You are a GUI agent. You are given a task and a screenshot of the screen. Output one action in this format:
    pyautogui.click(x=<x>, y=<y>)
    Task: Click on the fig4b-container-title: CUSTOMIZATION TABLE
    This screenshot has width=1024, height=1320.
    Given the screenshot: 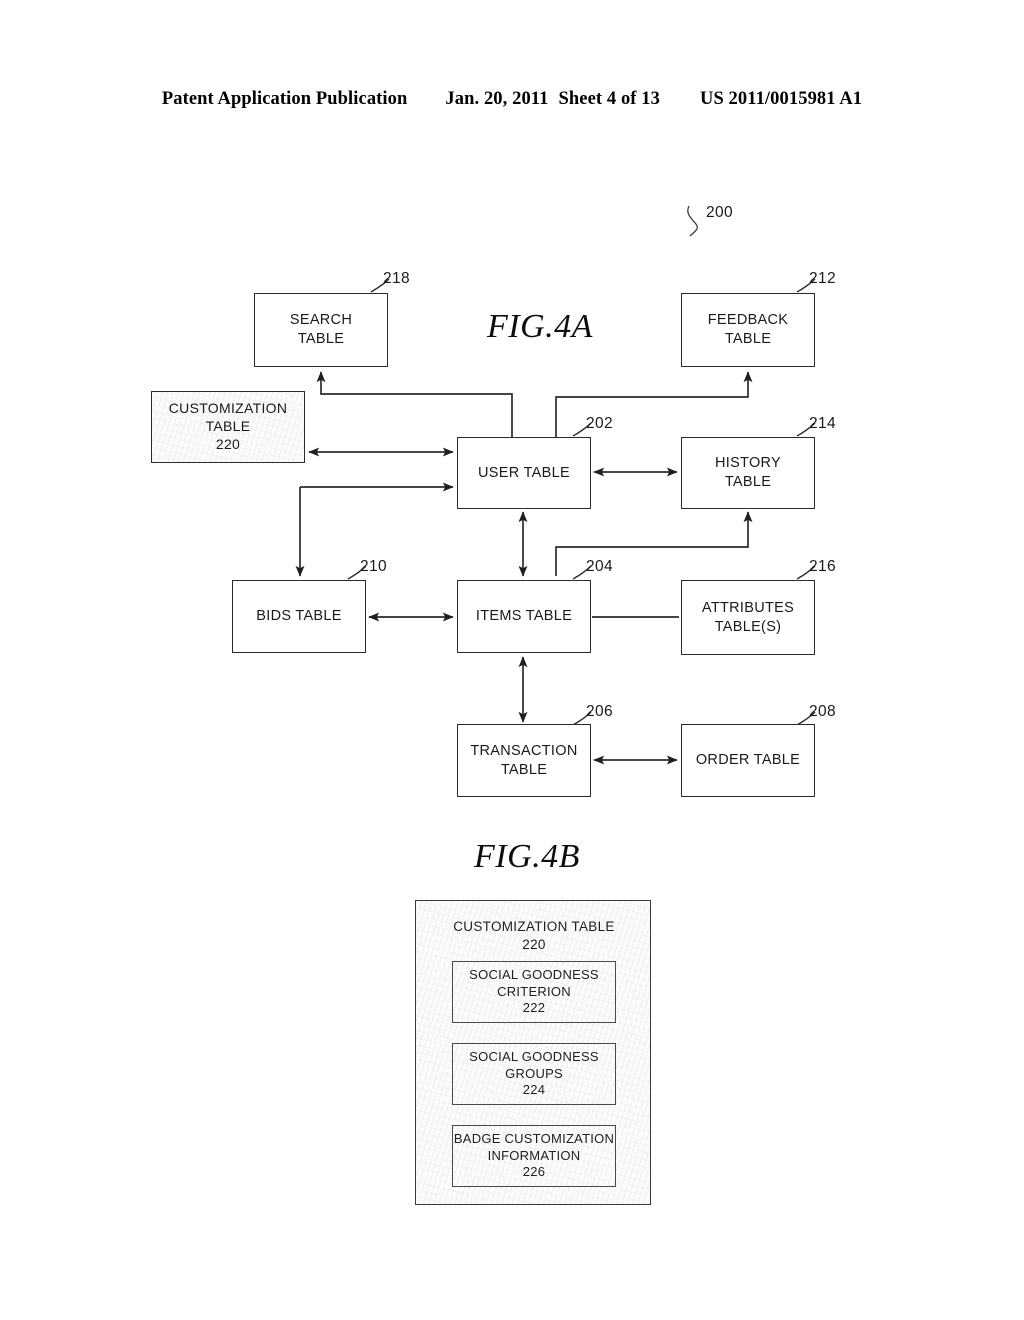 What is the action you would take?
    pyautogui.click(x=534, y=926)
    